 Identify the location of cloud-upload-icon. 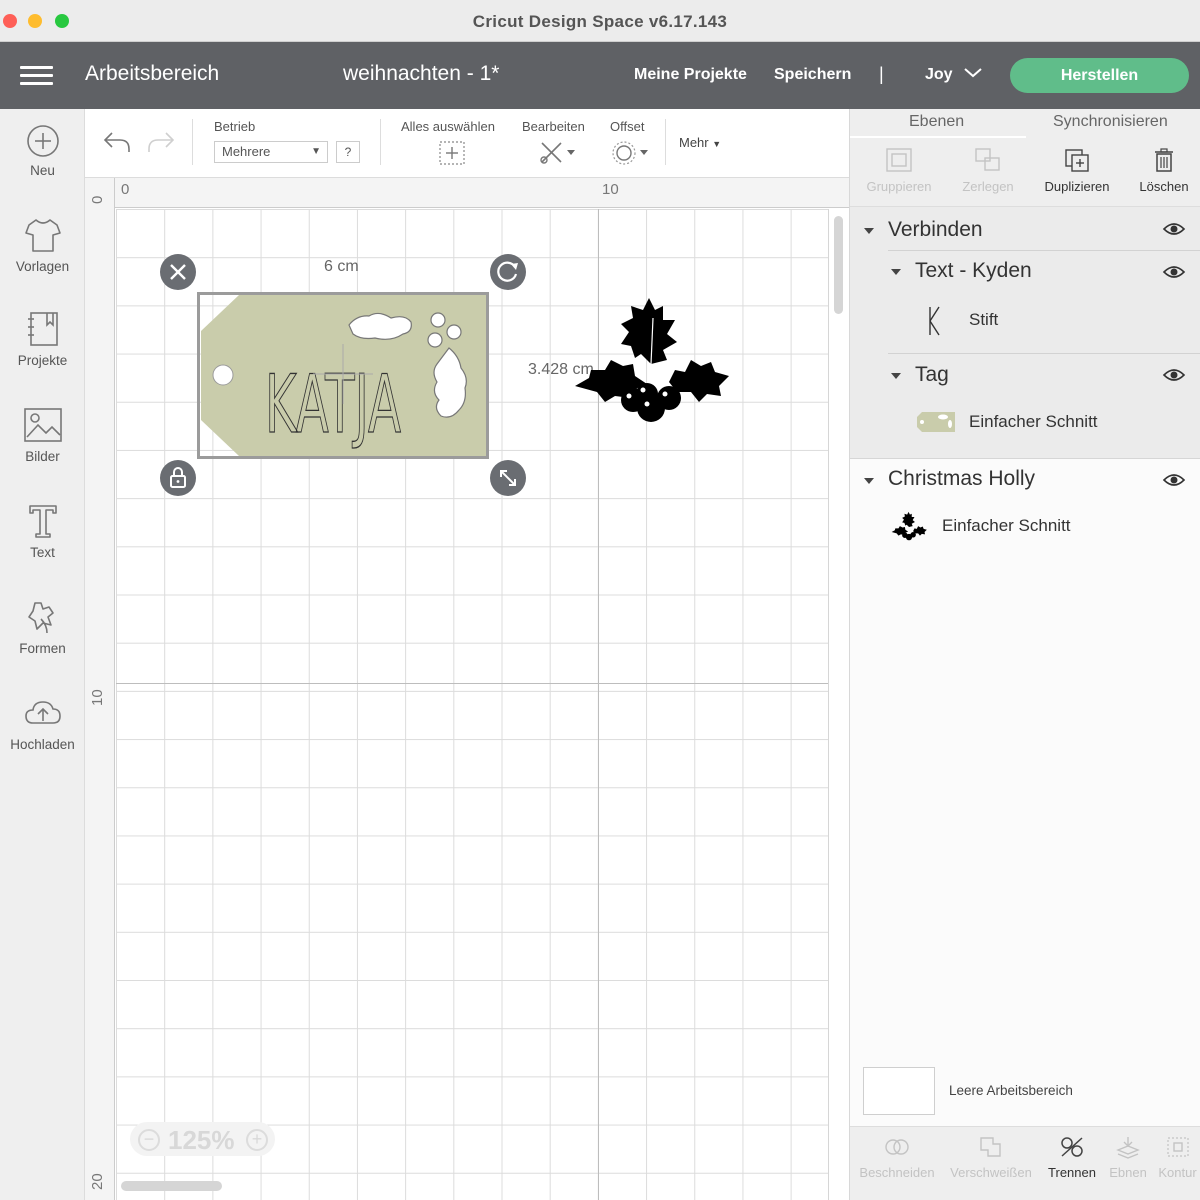
(42, 712).